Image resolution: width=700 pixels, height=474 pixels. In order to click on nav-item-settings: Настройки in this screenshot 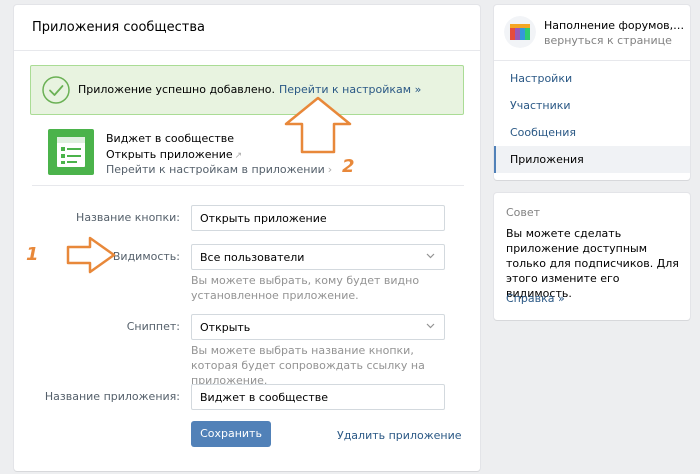, I will do `click(592, 78)`.